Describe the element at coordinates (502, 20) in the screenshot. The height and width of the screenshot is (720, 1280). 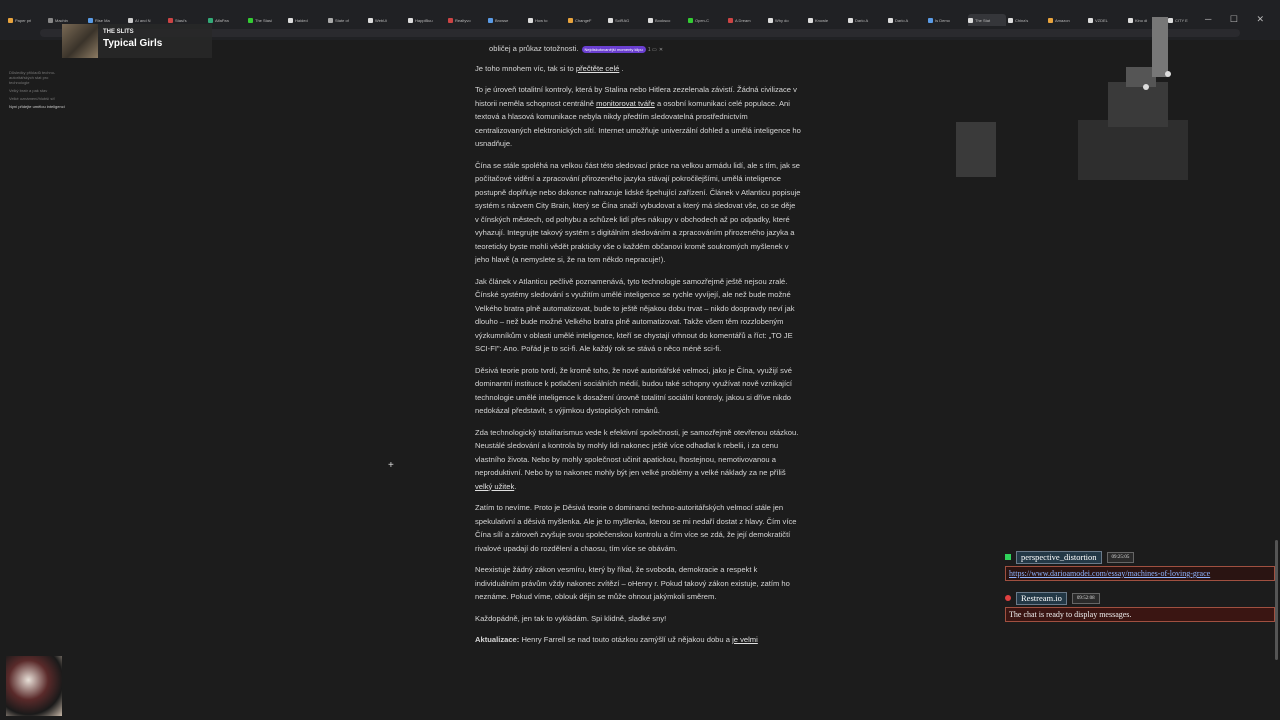
I see `tab-label: Browse` at that location.